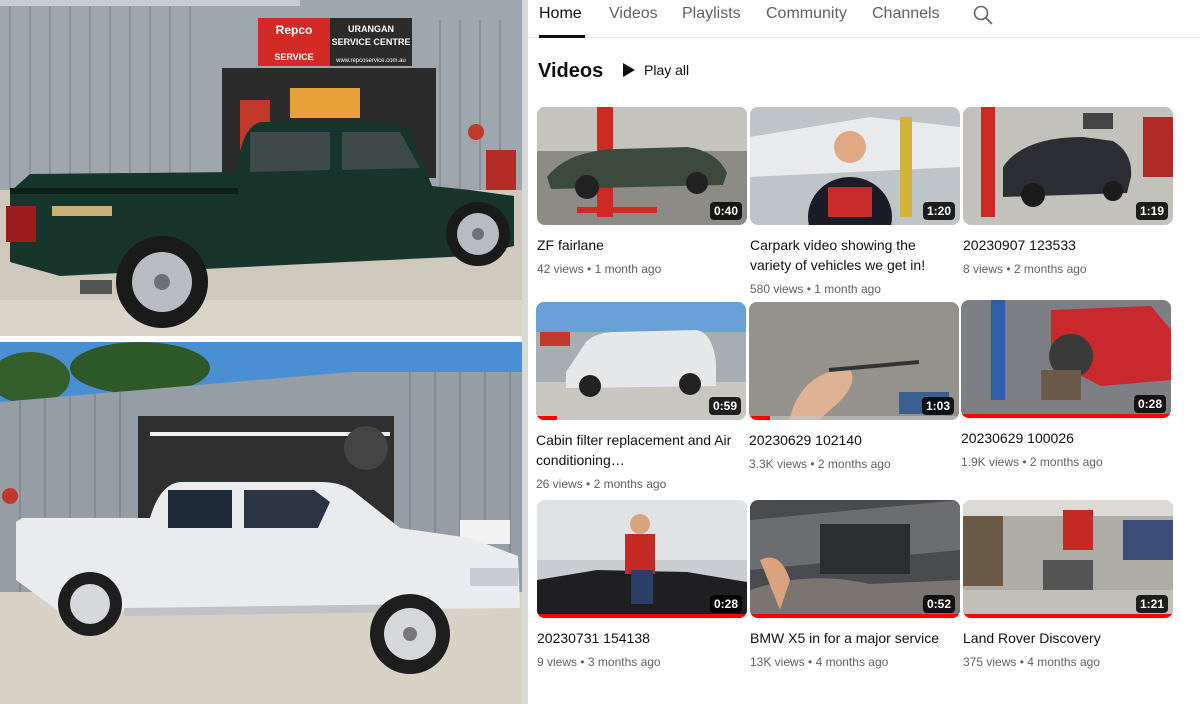 The height and width of the screenshot is (704, 1200). I want to click on video-thumbnail: 0:59, so click(641, 361).